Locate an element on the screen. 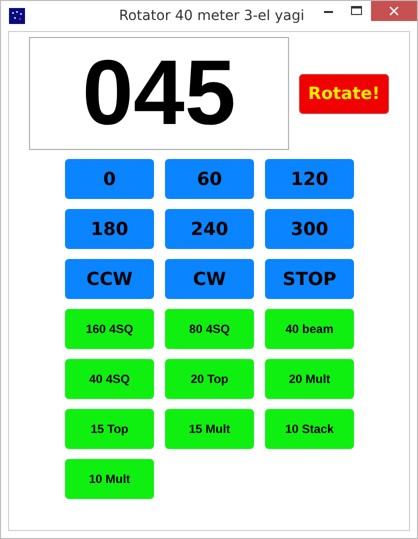 This screenshot has width=418, height=539. heading-button: CCW is located at coordinates (109, 279).